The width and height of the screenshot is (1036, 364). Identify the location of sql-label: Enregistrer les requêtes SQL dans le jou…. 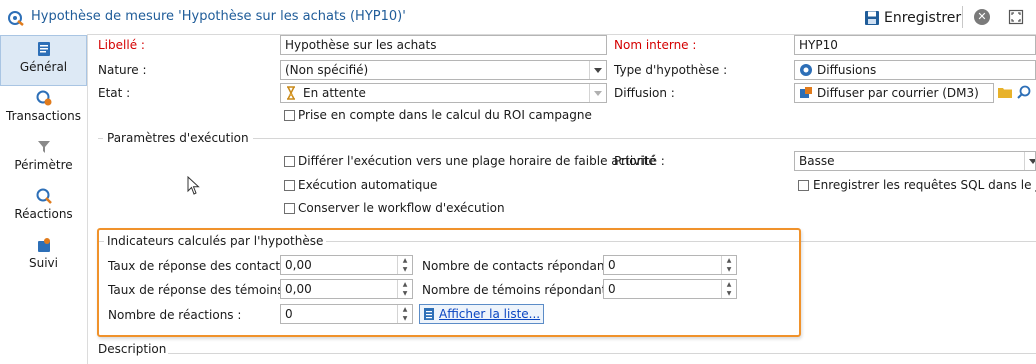
(924, 185).